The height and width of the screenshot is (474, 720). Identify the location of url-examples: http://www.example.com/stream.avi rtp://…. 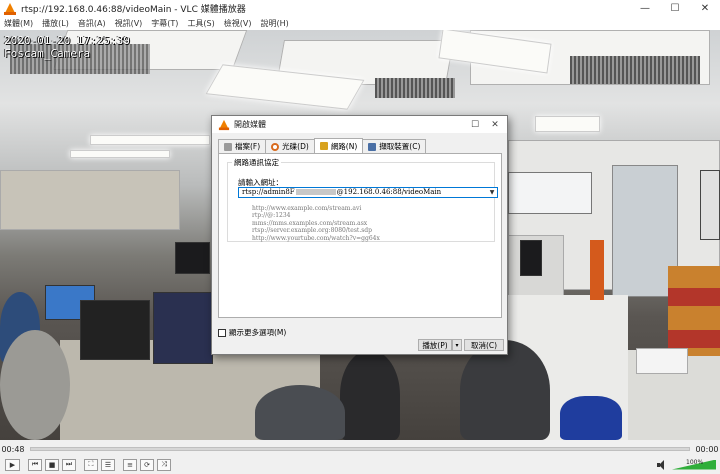
(316, 223).